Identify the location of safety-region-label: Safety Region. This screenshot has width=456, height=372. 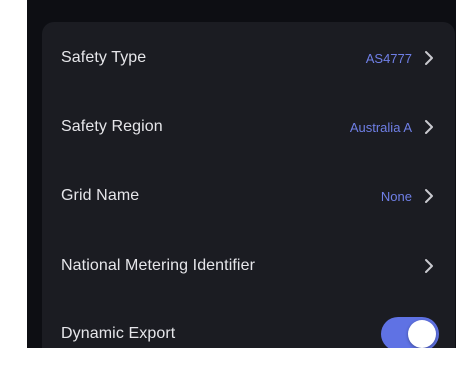
(112, 126).